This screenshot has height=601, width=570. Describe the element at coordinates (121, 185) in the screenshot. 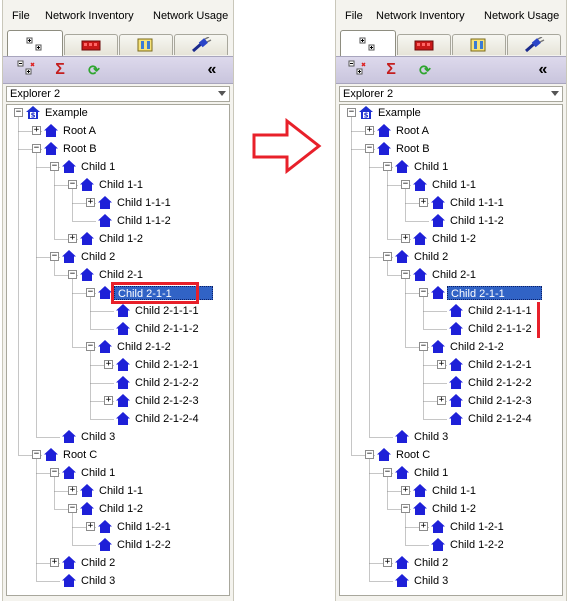

I see `tree-node-label: Child 1-1` at that location.